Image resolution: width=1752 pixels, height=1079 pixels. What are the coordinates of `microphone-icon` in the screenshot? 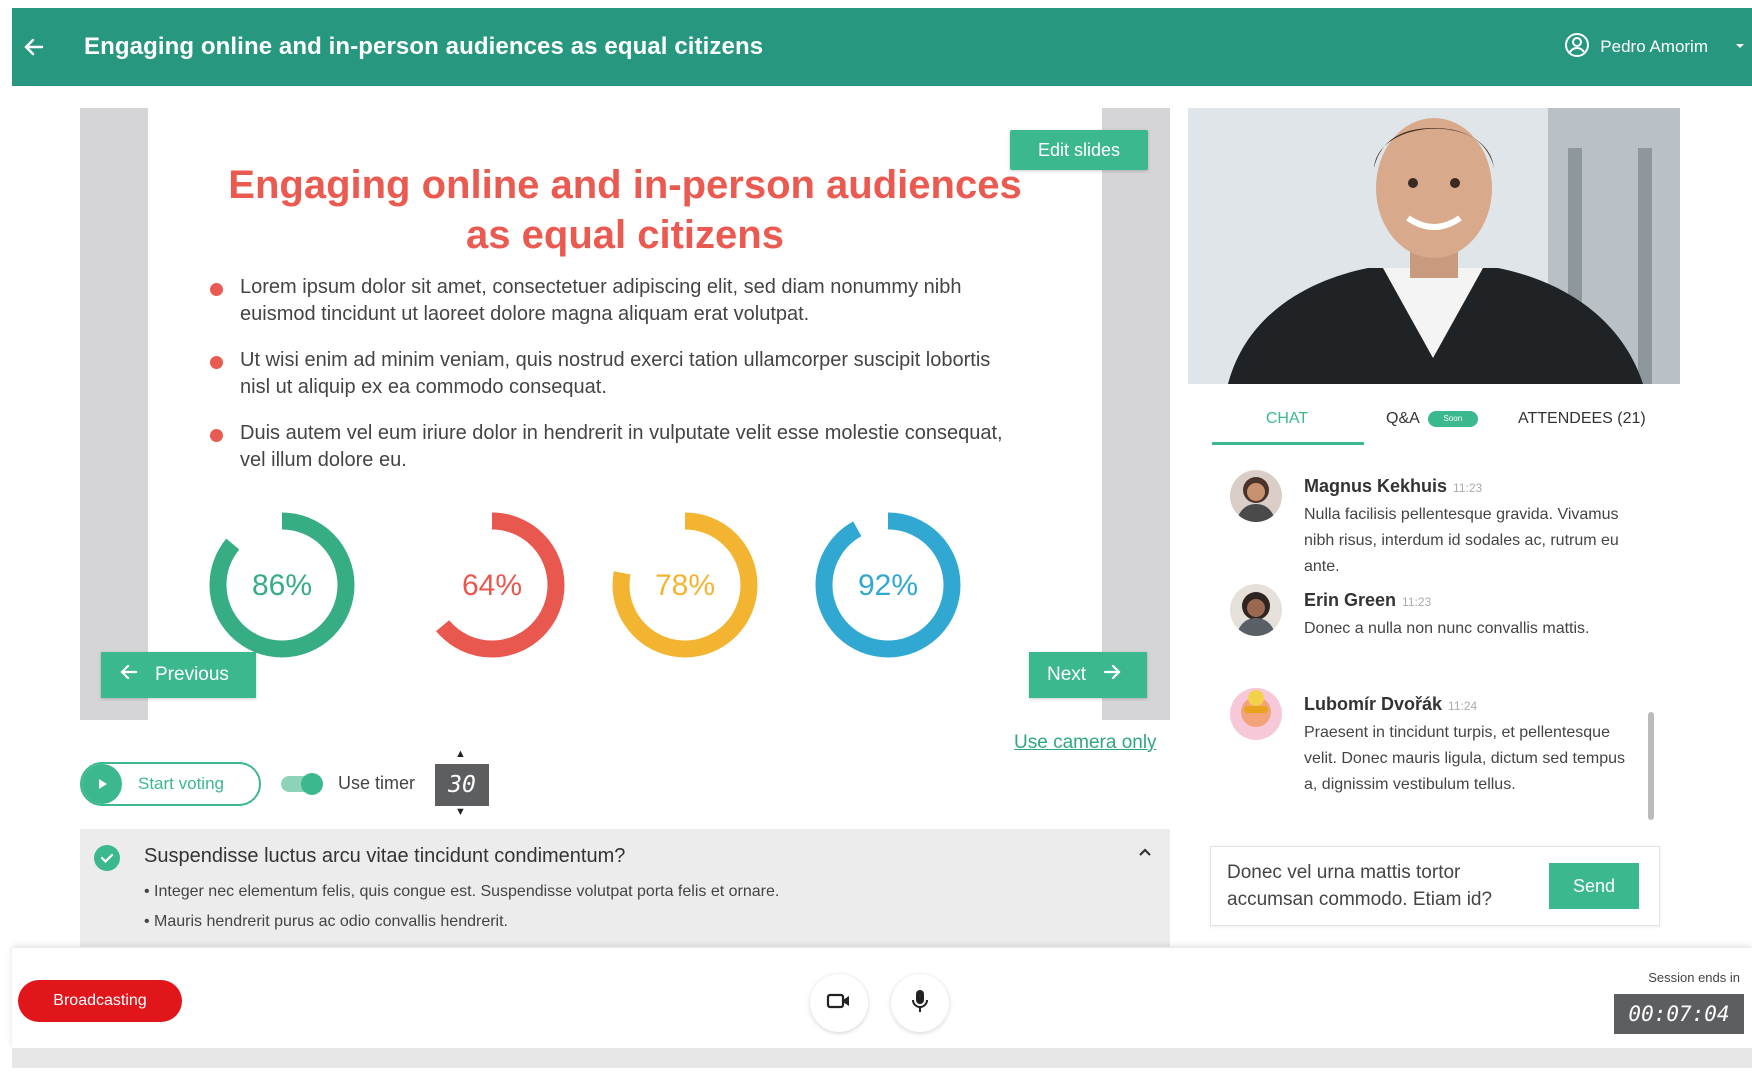 It's located at (920, 1003).